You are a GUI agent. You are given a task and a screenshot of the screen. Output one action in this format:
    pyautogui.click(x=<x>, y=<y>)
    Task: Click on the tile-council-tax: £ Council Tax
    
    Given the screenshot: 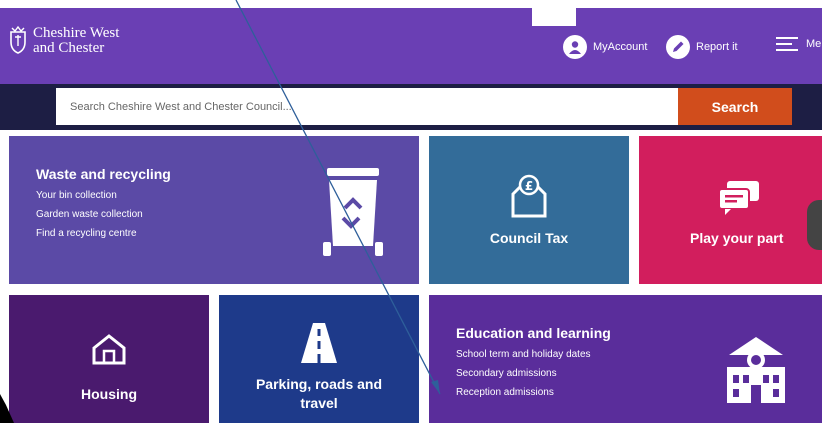 What is the action you would take?
    pyautogui.click(x=529, y=210)
    